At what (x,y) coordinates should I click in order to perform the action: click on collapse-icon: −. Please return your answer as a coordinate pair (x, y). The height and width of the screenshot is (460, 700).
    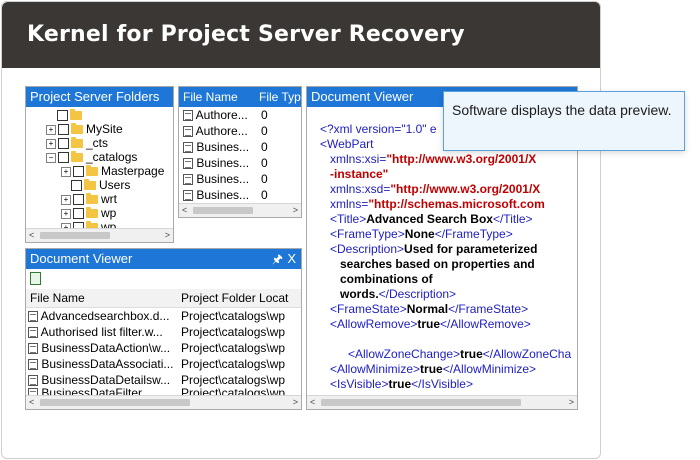
    Looking at the image, I should click on (51, 157).